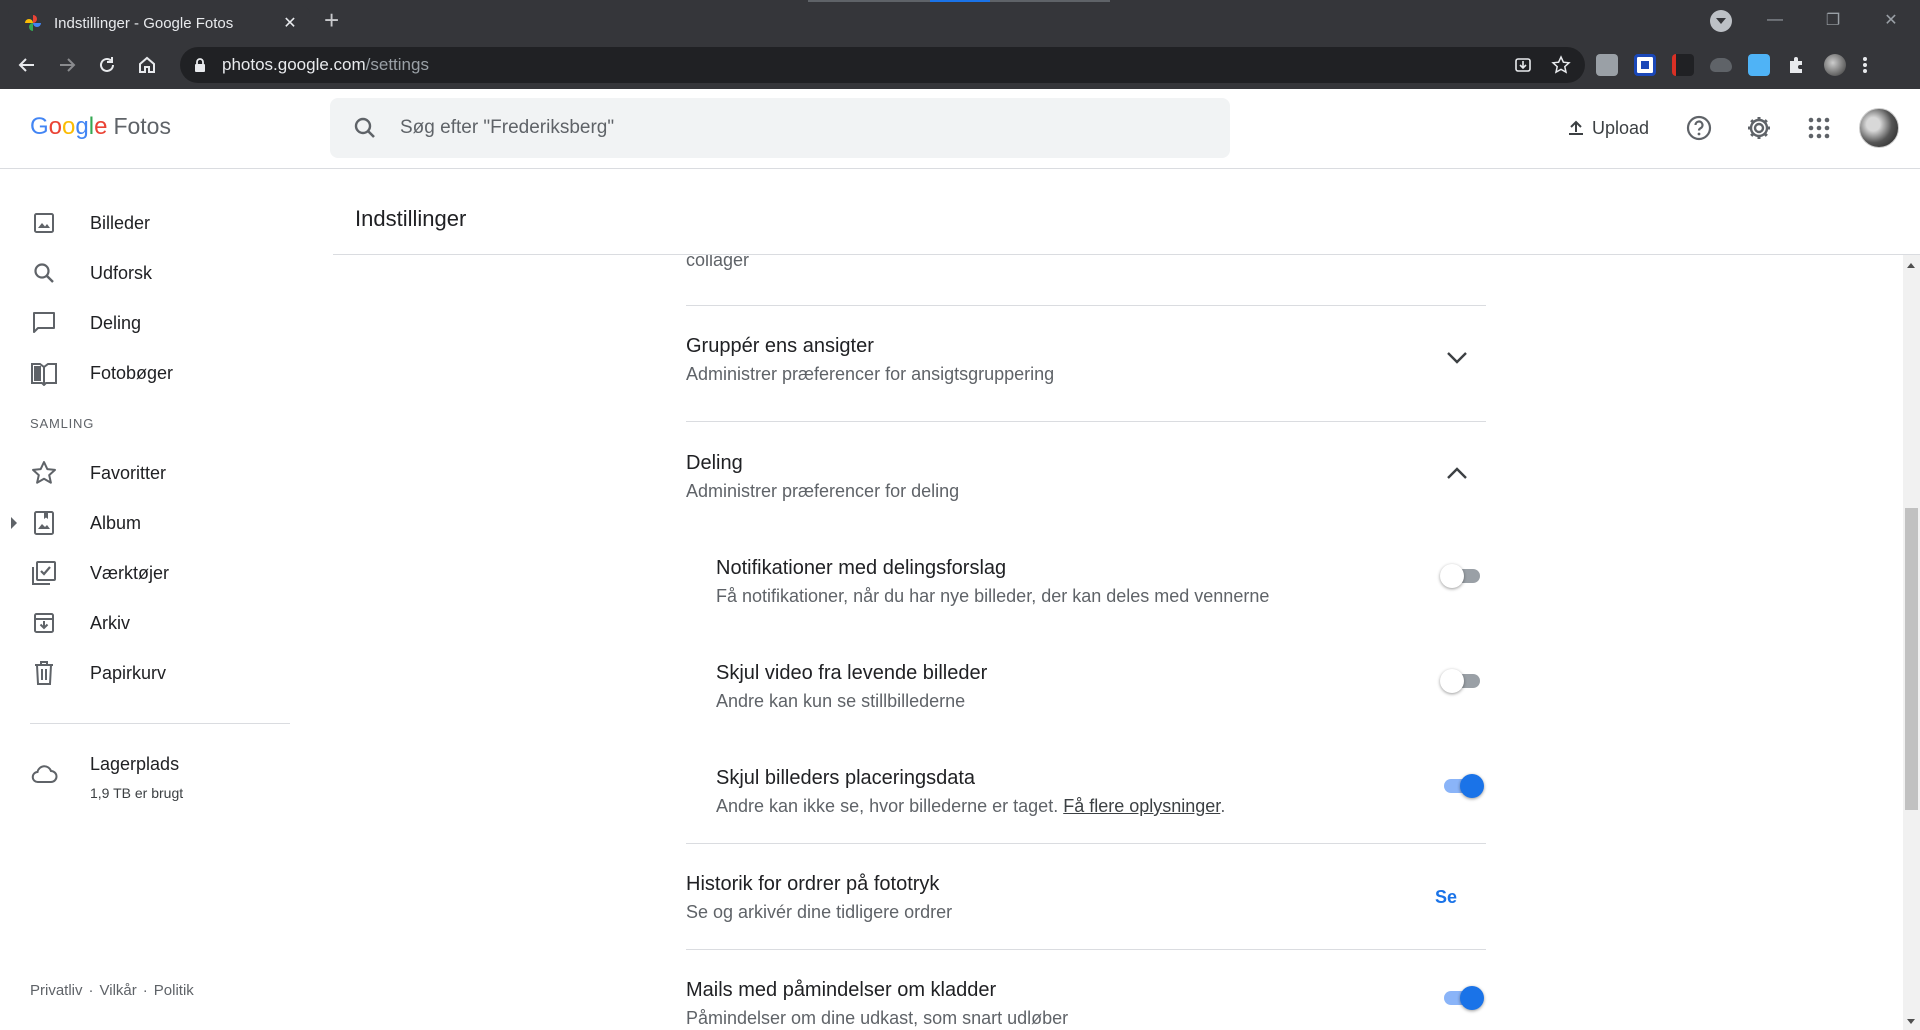 The width and height of the screenshot is (1920, 1030). What do you see at coordinates (714, 463) in the screenshot?
I see `setting-title-sharing: Deling` at bounding box center [714, 463].